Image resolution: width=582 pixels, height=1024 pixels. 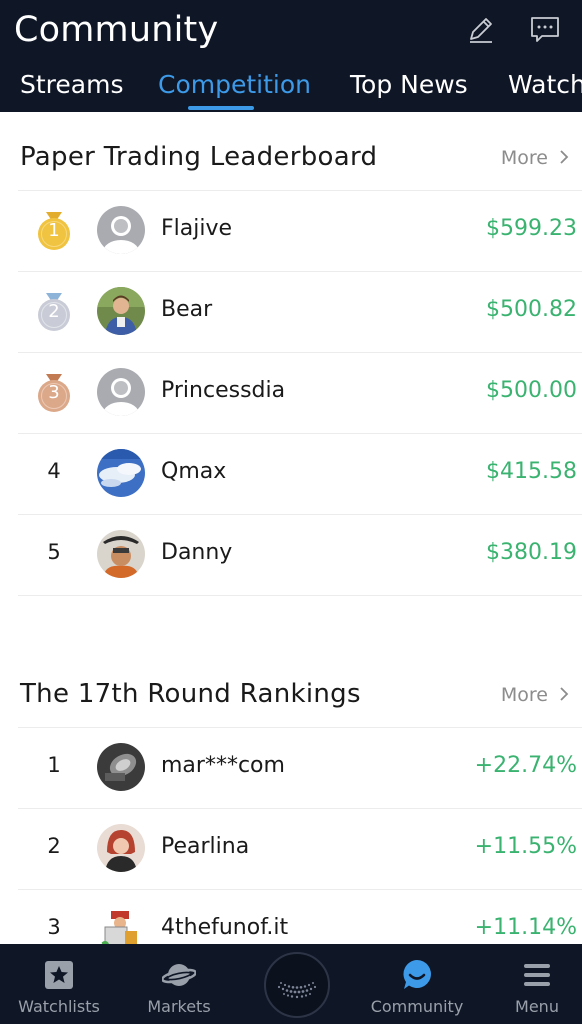 I want to click on ranking-row: 1 mar***com +22.74%, so click(x=291, y=767).